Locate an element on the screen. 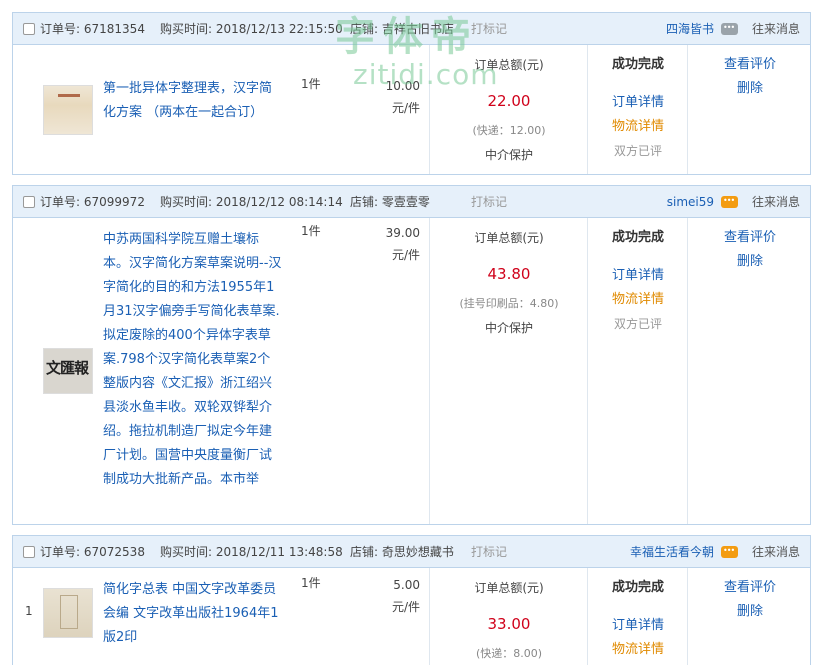 This screenshot has height=665, width=819. shop-name: 店铺: 奇思妙想藏书 is located at coordinates (402, 552).